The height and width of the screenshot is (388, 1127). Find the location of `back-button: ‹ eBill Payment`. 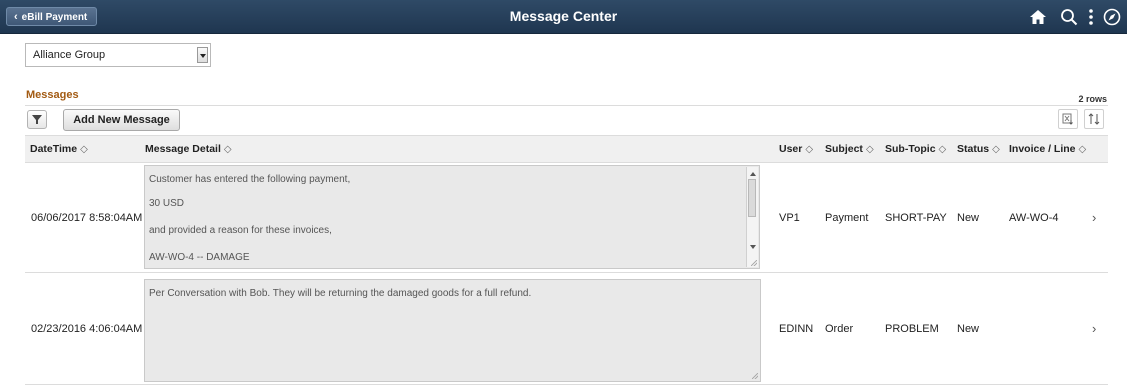

back-button: ‹ eBill Payment is located at coordinates (52, 16).